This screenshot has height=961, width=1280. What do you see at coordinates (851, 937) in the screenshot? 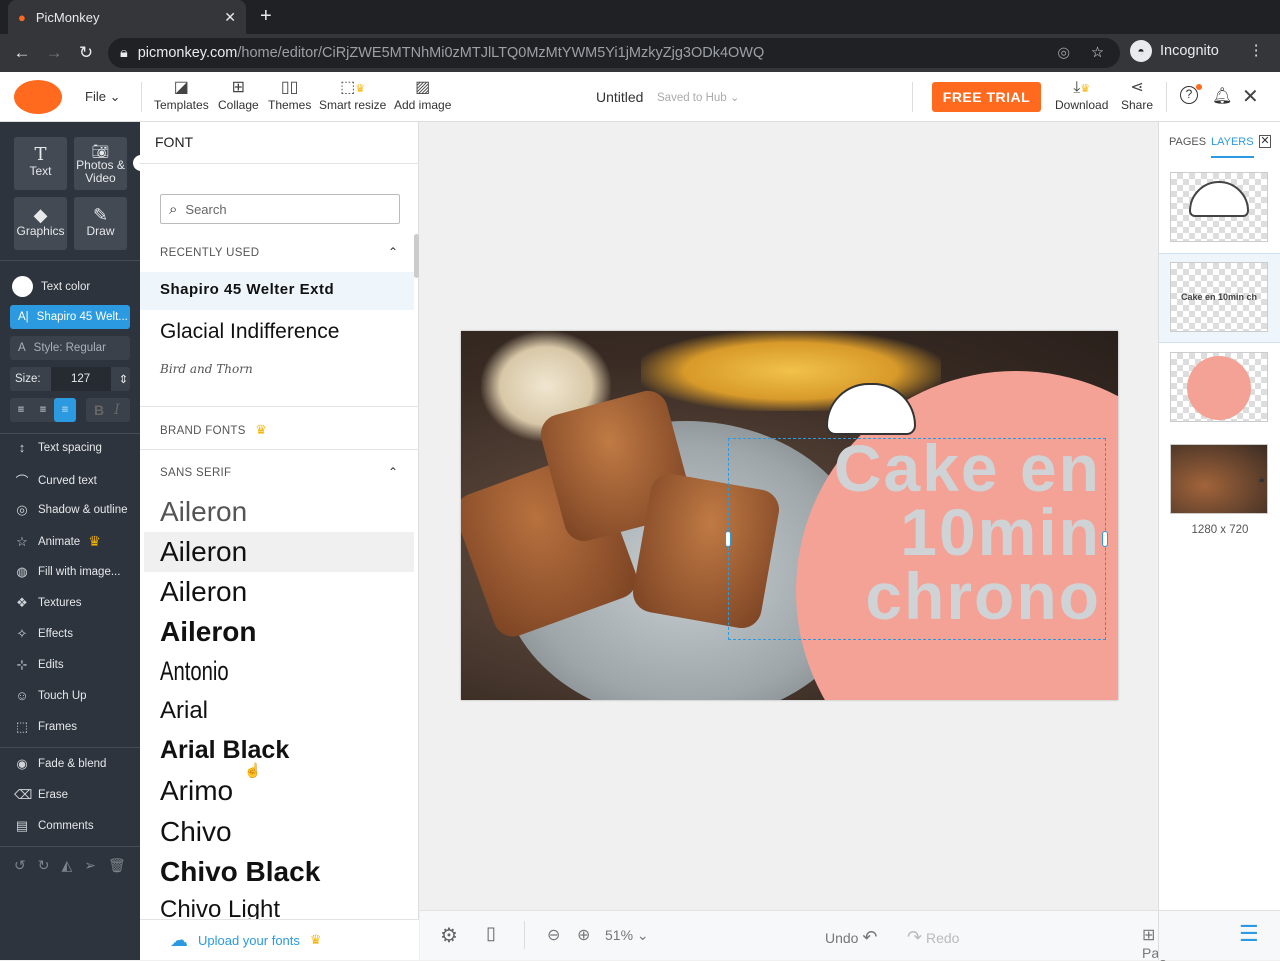
I see `undo-button: Undo ↶` at bounding box center [851, 937].